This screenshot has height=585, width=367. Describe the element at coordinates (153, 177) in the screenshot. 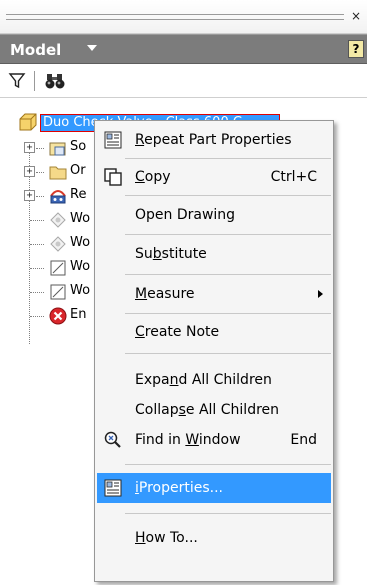

I see `menu-item-label: Copy` at that location.